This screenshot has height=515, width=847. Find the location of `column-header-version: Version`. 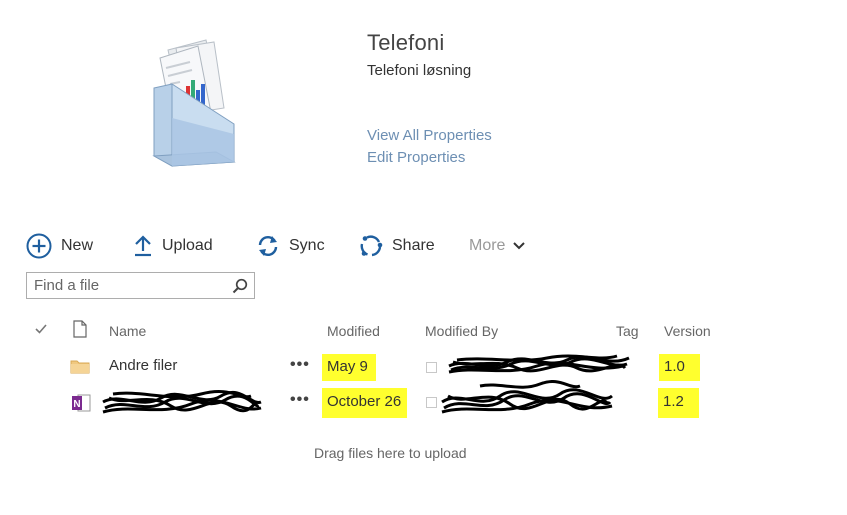

column-header-version: Version is located at coordinates (687, 331).